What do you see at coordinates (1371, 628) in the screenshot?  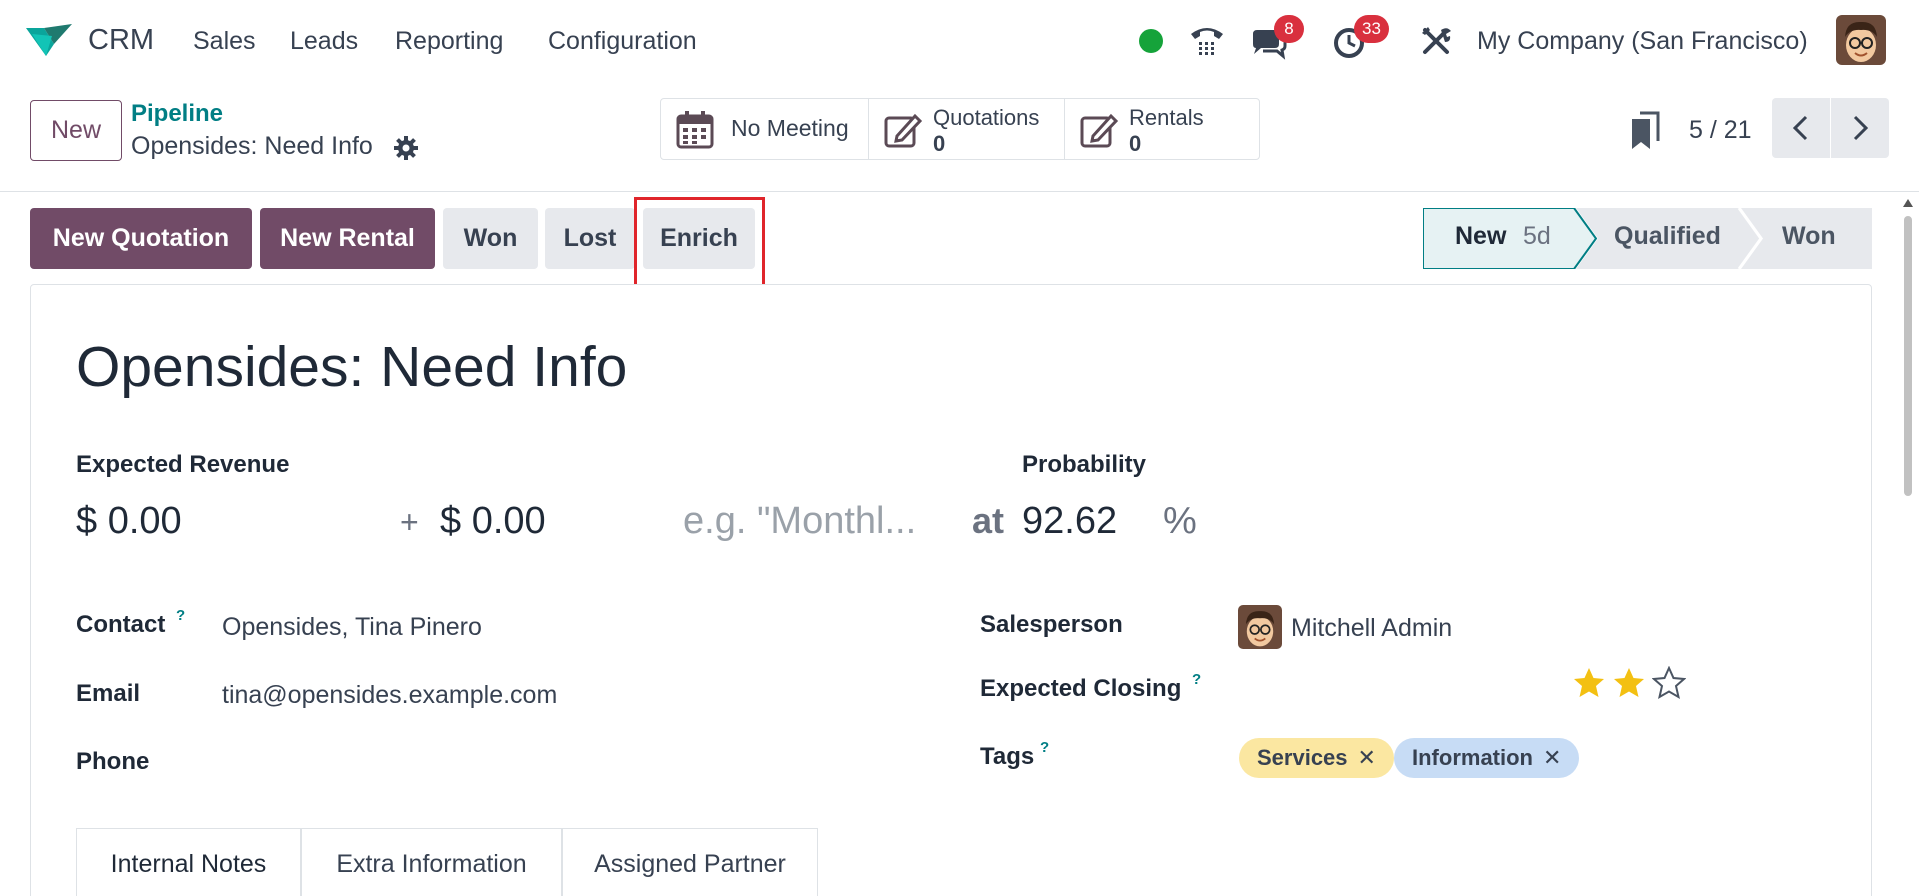 I see `salesperson-field: Mitchell Admin` at bounding box center [1371, 628].